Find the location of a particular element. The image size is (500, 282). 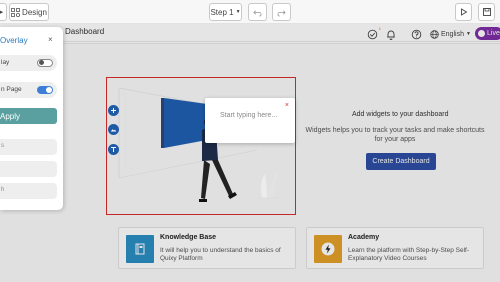

play-button is located at coordinates (463, 12).